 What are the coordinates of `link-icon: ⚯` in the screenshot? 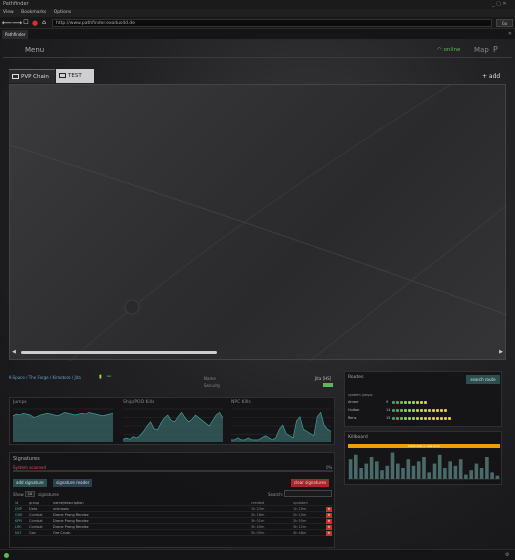 It's located at (109, 377).